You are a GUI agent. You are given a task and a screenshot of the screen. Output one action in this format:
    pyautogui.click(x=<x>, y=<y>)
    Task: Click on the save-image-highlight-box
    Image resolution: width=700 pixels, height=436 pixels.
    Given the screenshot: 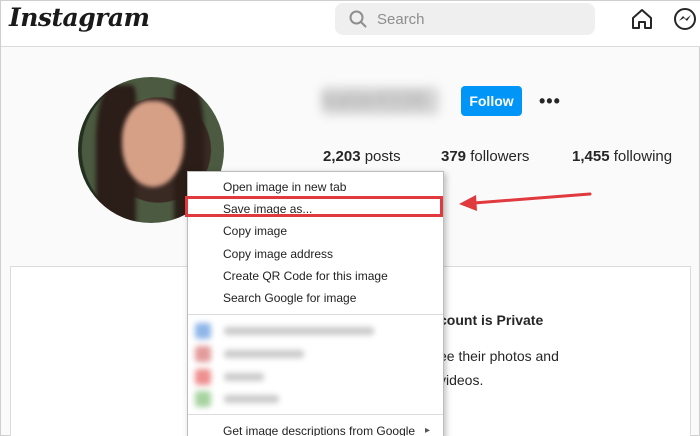 What is the action you would take?
    pyautogui.click(x=314, y=206)
    